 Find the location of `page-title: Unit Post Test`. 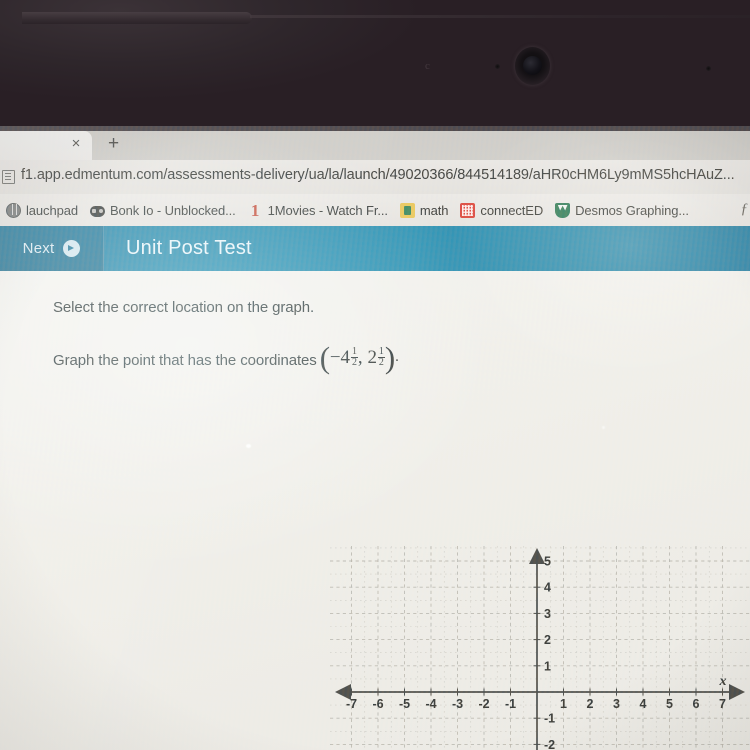

page-title: Unit Post Test is located at coordinates (189, 248).